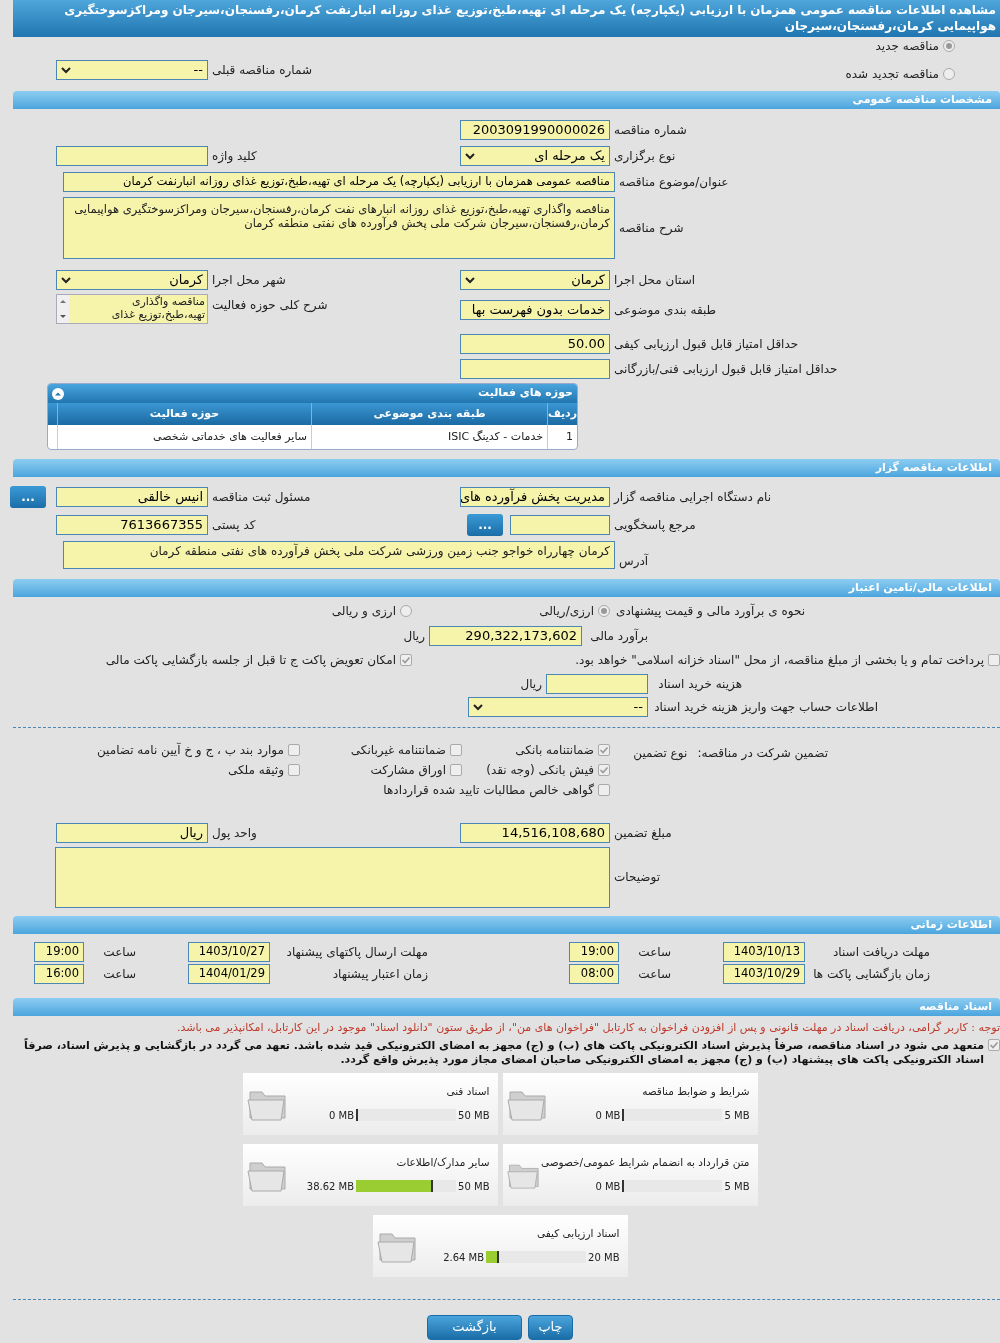  What do you see at coordinates (655, 525) in the screenshot?
I see `field-label: مرجع پاسخگویی` at bounding box center [655, 525].